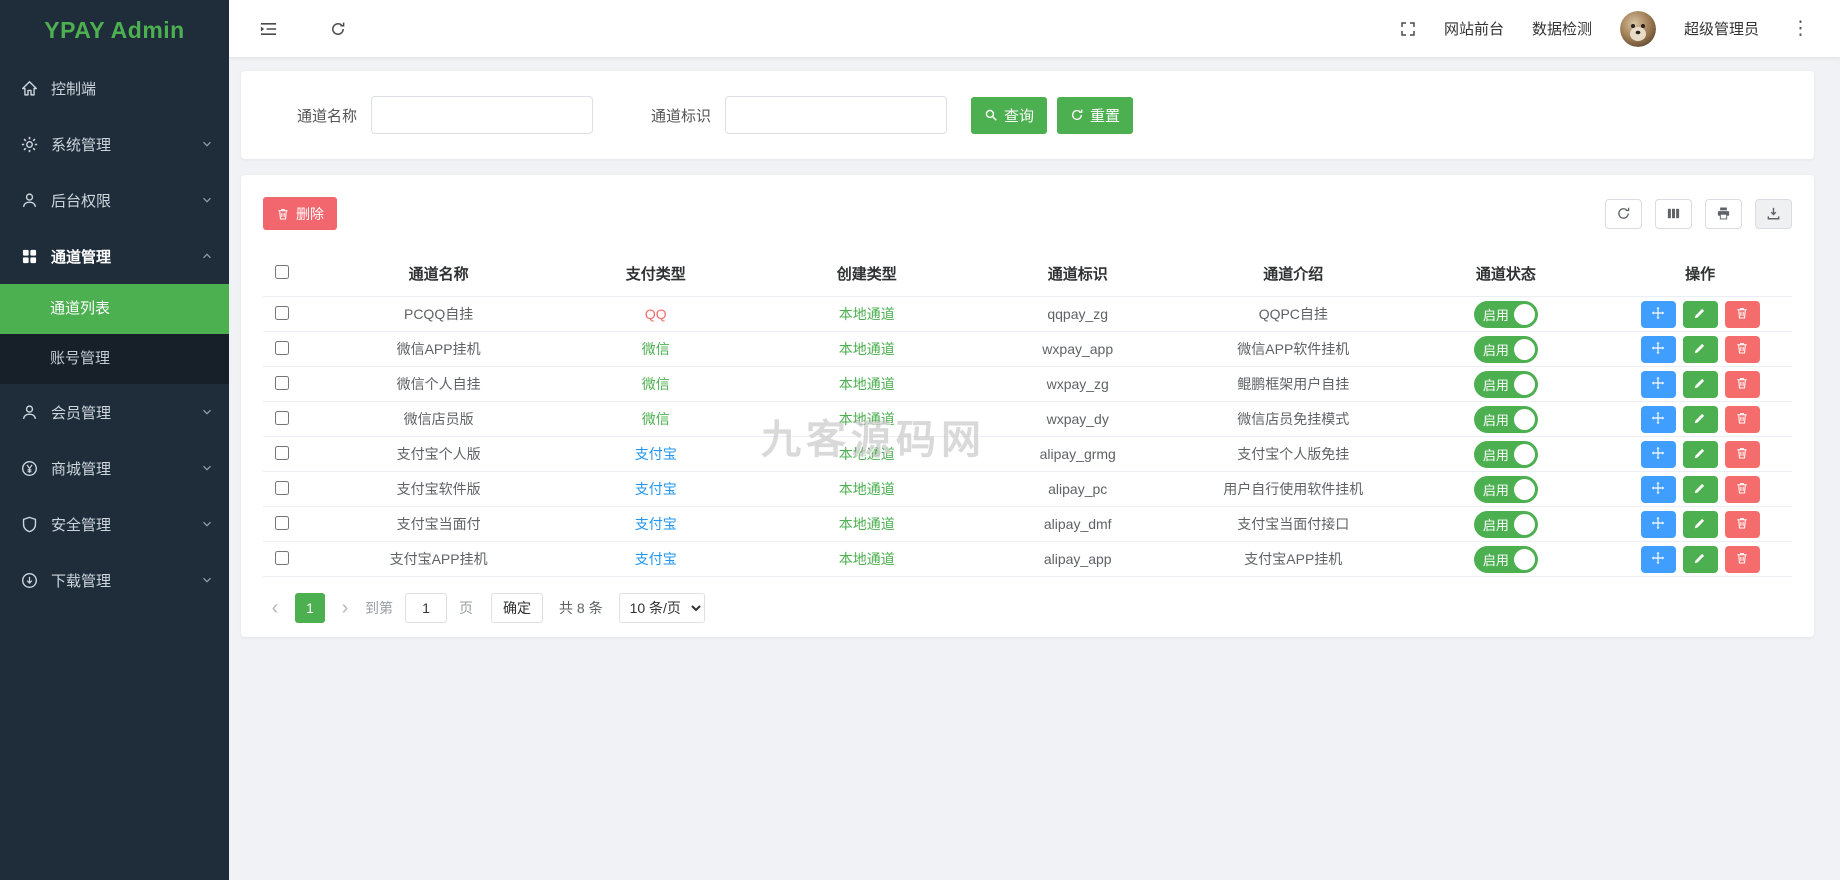 The height and width of the screenshot is (880, 1840). I want to click on delete-button: 删除, so click(300, 213).